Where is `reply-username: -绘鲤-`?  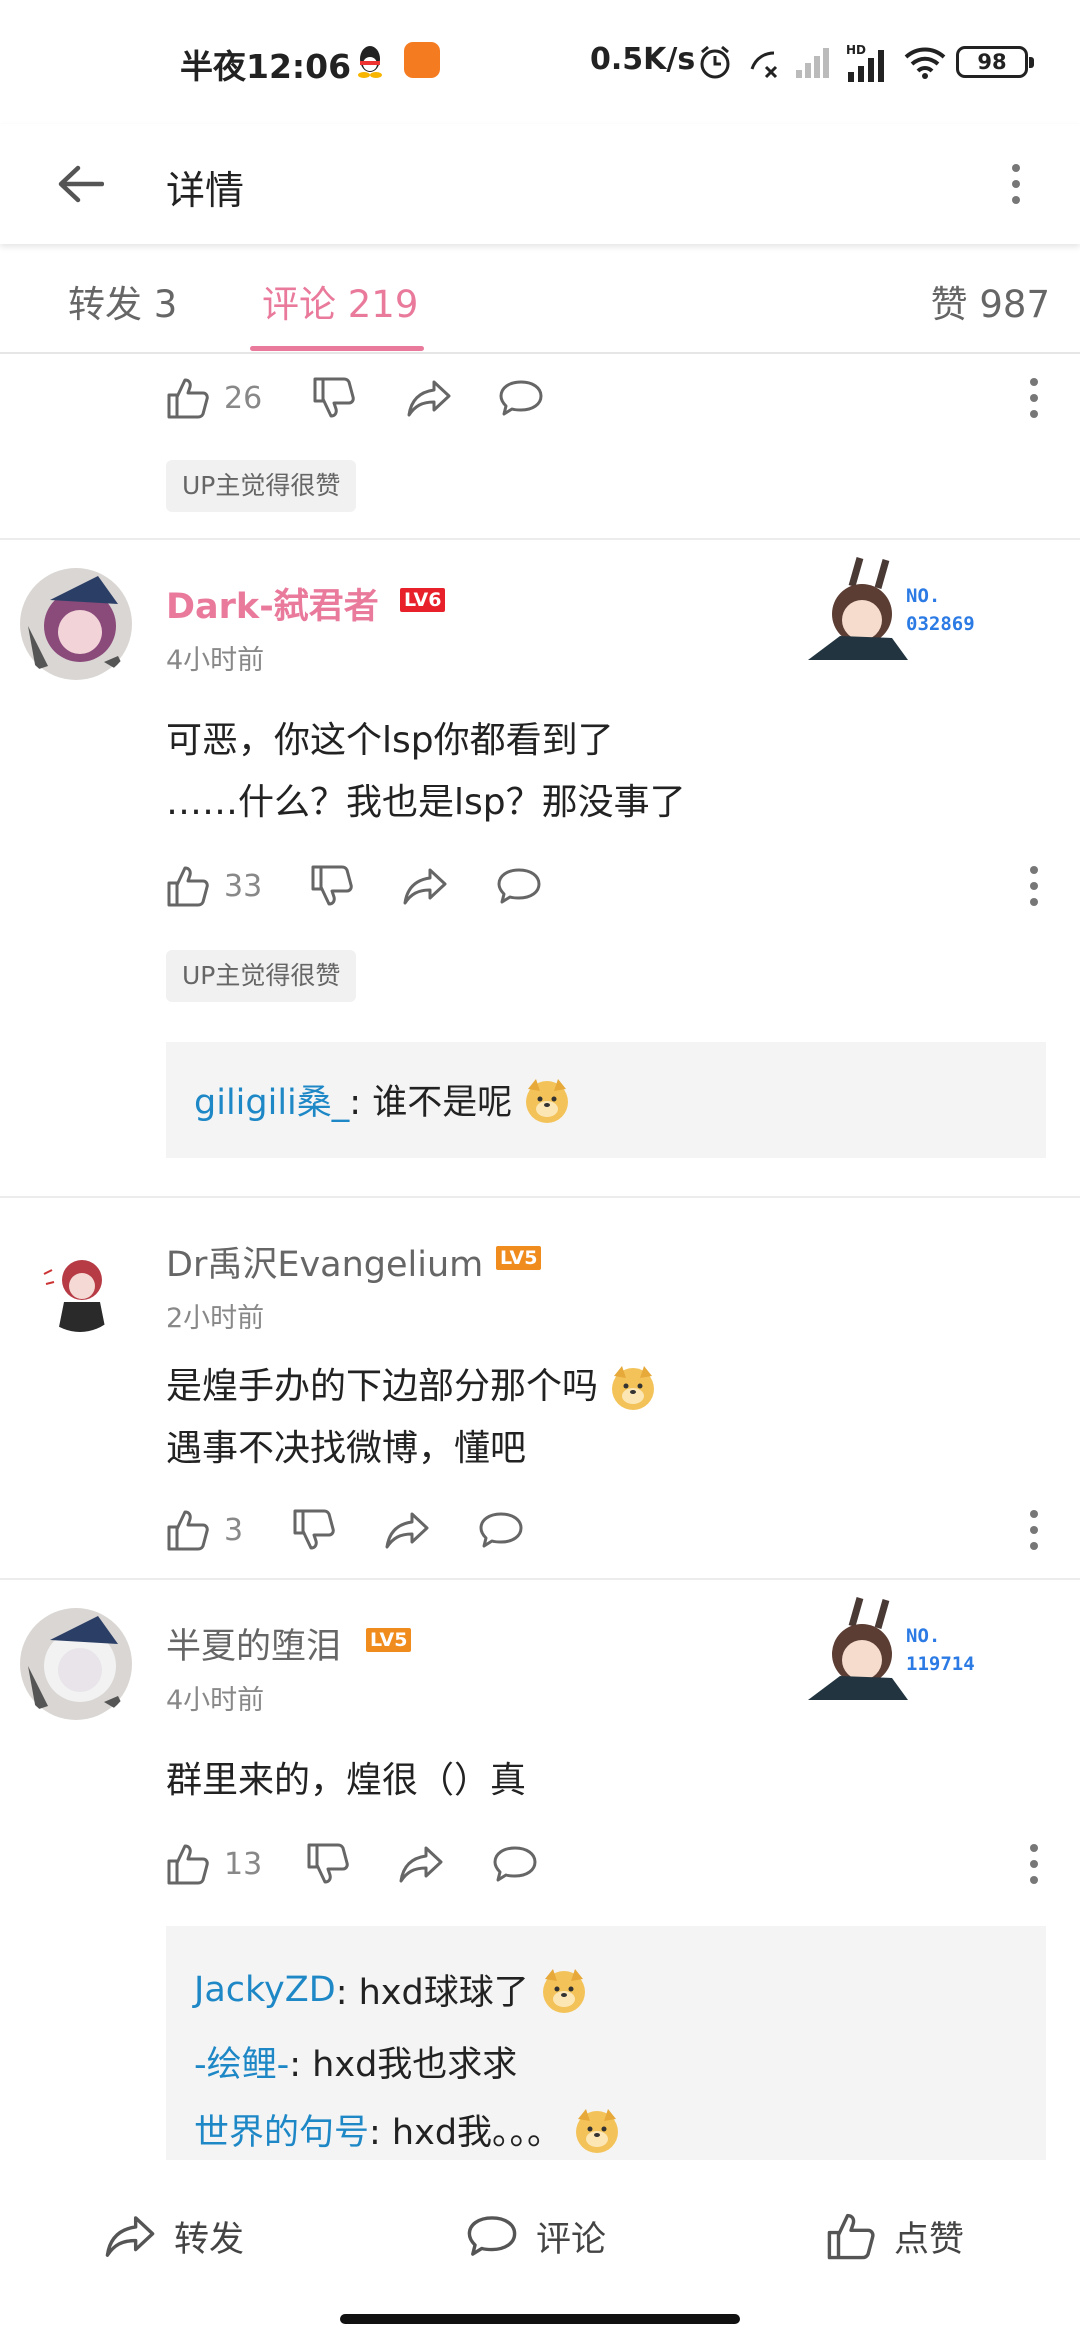 reply-username: -绘鲤- is located at coordinates (241, 2061).